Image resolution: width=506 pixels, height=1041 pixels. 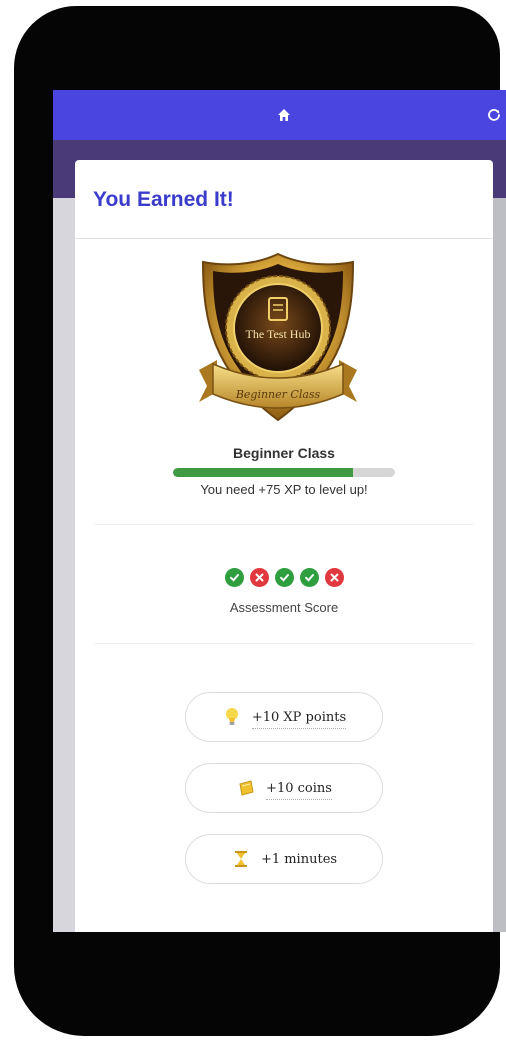 What do you see at coordinates (284, 238) in the screenshot?
I see `title-divider` at bounding box center [284, 238].